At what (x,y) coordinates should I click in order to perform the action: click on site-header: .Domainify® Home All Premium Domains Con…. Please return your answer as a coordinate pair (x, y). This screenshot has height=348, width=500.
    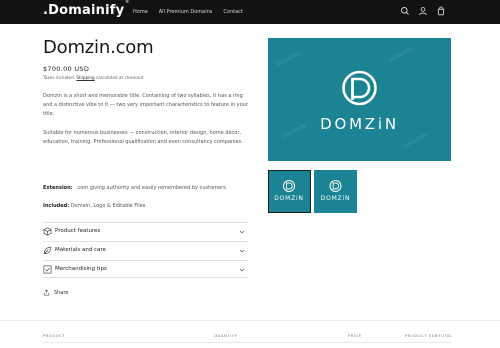
    Looking at the image, I should click on (250, 12).